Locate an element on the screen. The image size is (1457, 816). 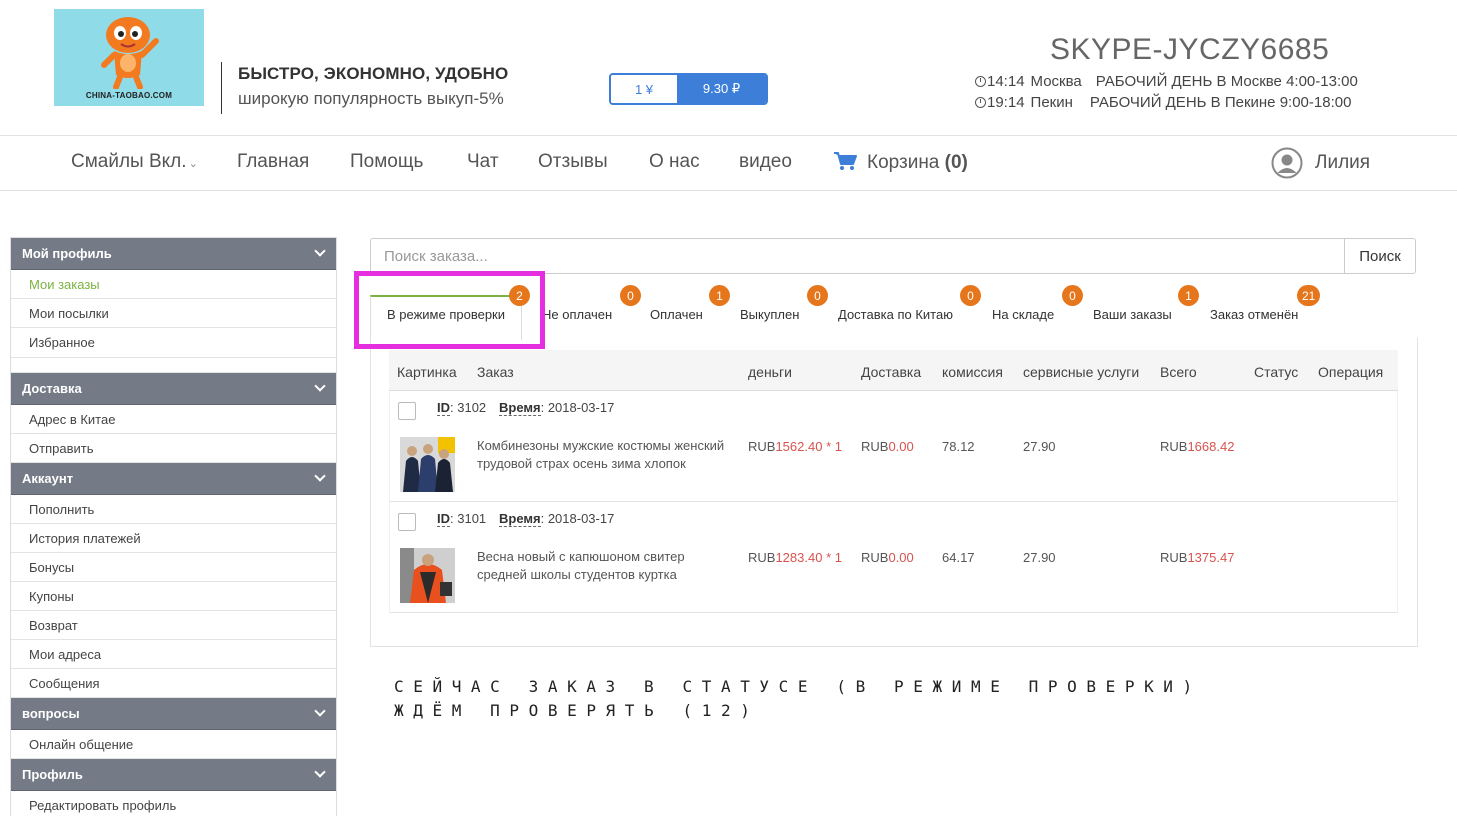
sidebar-section-delivery: Доставка is located at coordinates (173, 389).